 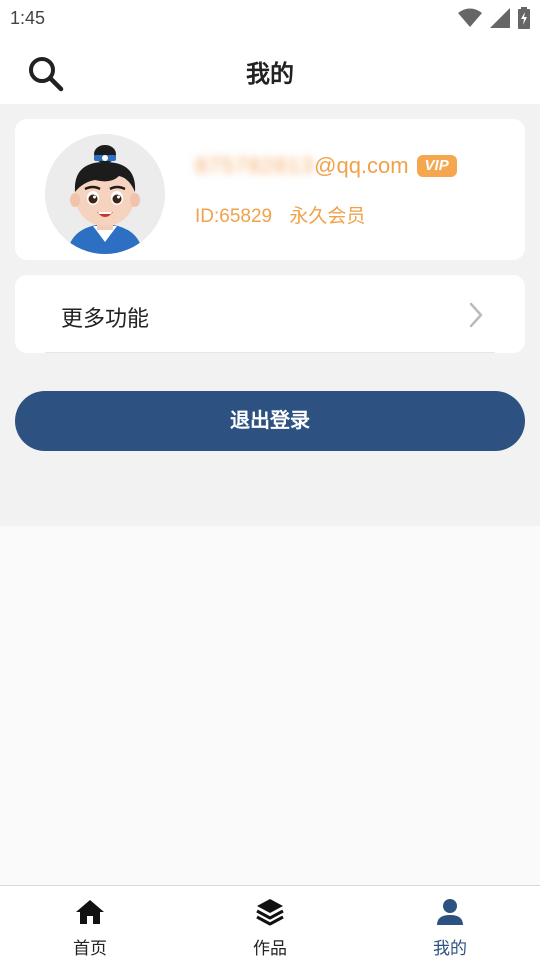 I want to click on page-title: 我的, so click(x=270, y=74).